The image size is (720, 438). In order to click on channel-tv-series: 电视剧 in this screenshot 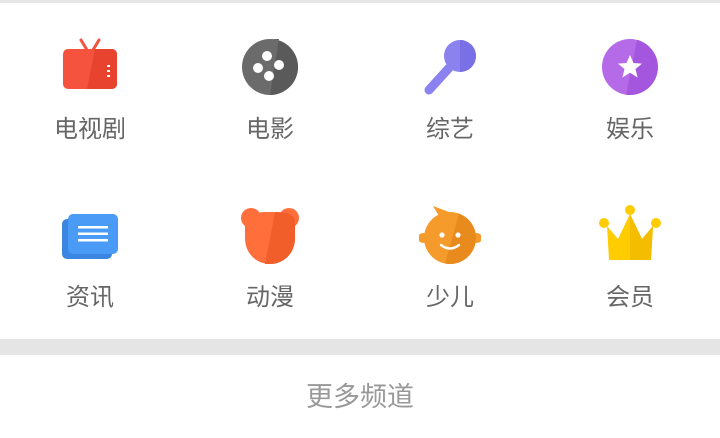, I will do `click(90, 87)`.